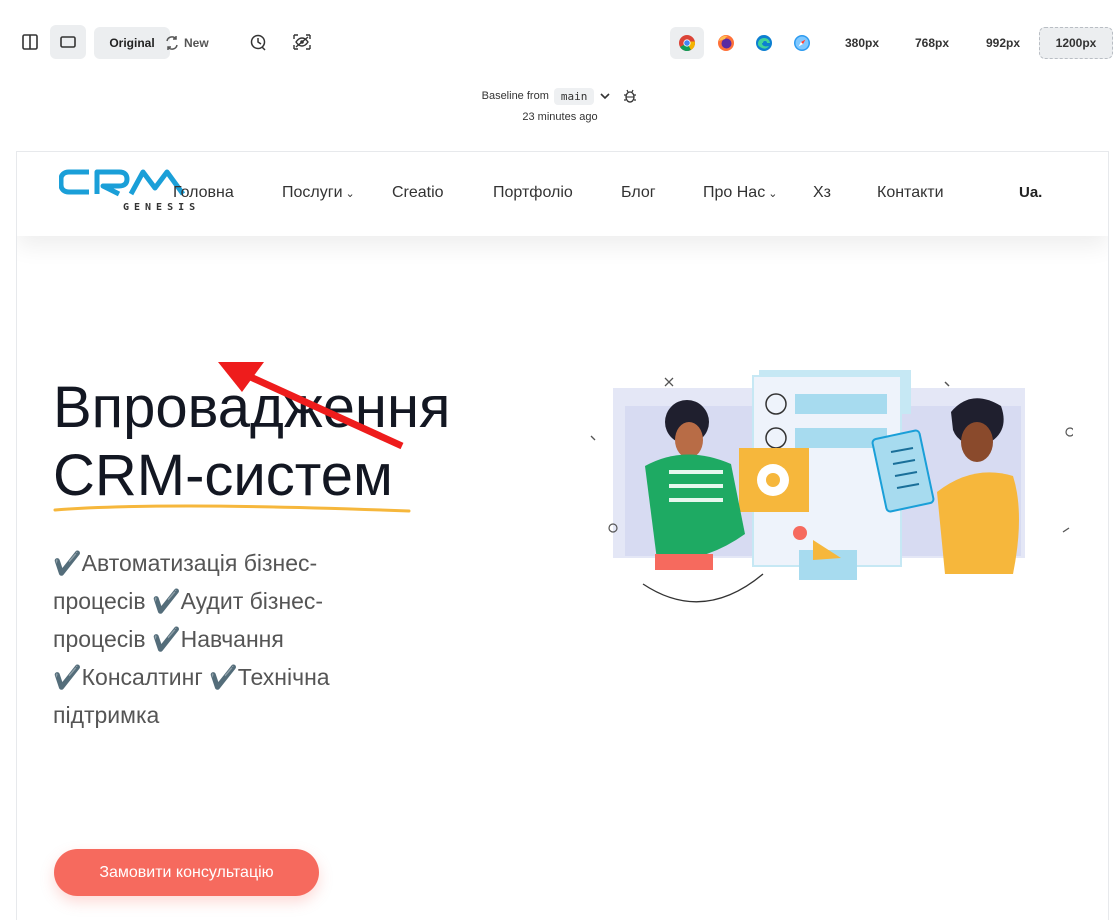 This screenshot has width=1120, height=920. Describe the element at coordinates (605, 96) in the screenshot. I see `chevron-down-icon` at that location.